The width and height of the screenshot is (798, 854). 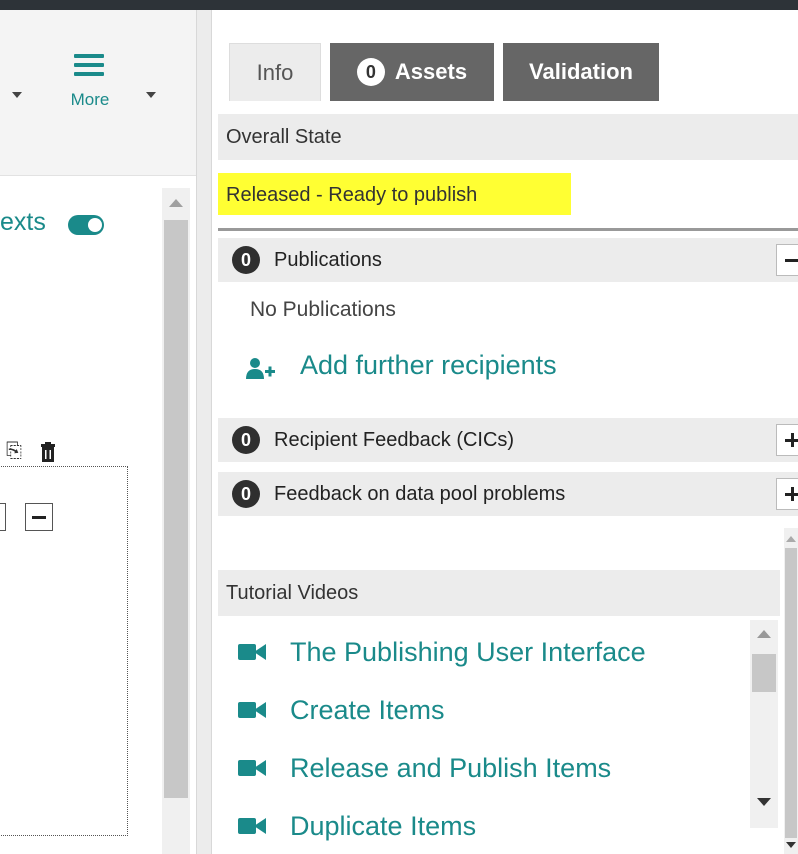 I want to click on datapool-feedback-label: Feedback on data pool problems, so click(x=420, y=493).